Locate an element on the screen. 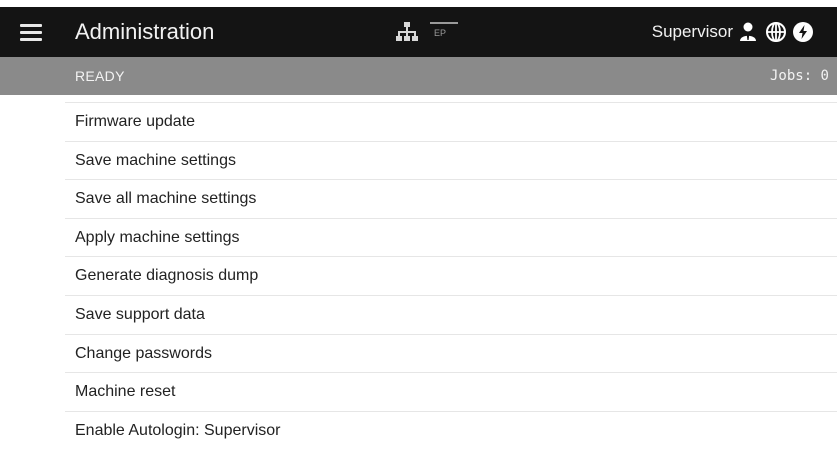 This screenshot has width=837, height=472. network-topology-icon is located at coordinates (407, 31).